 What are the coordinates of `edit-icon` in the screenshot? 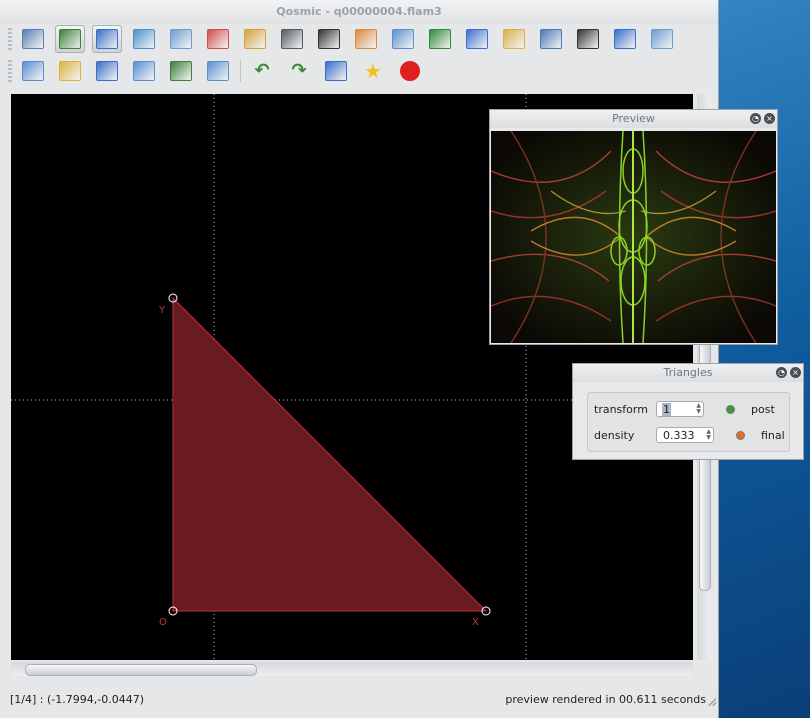 It's located at (255, 39).